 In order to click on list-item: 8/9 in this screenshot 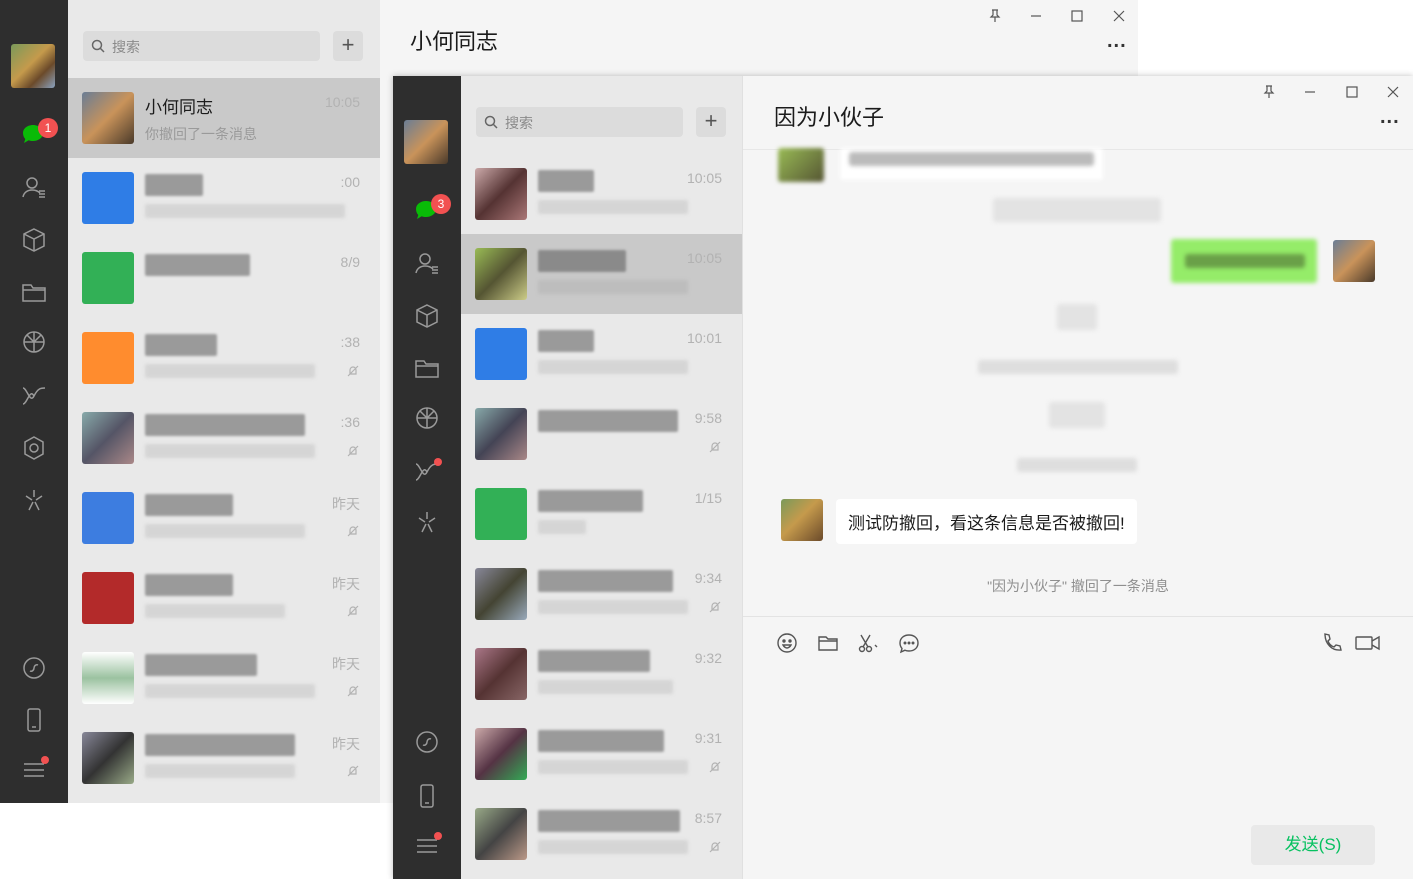, I will do `click(224, 278)`.